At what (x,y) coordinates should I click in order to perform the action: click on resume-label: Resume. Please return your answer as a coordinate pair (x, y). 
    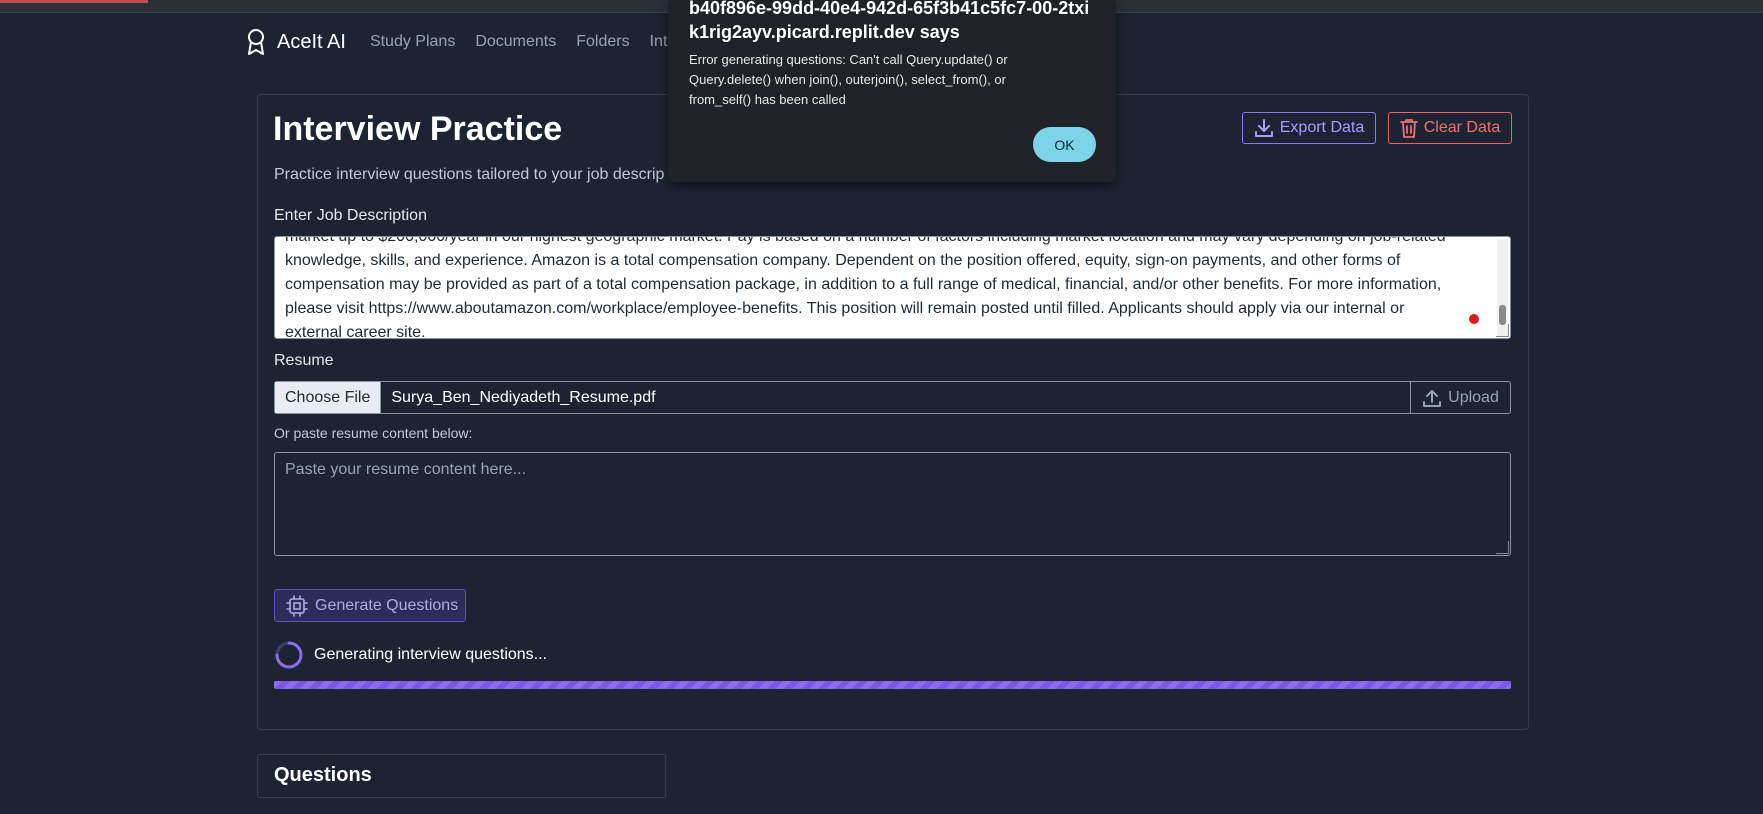
    Looking at the image, I should click on (304, 360).